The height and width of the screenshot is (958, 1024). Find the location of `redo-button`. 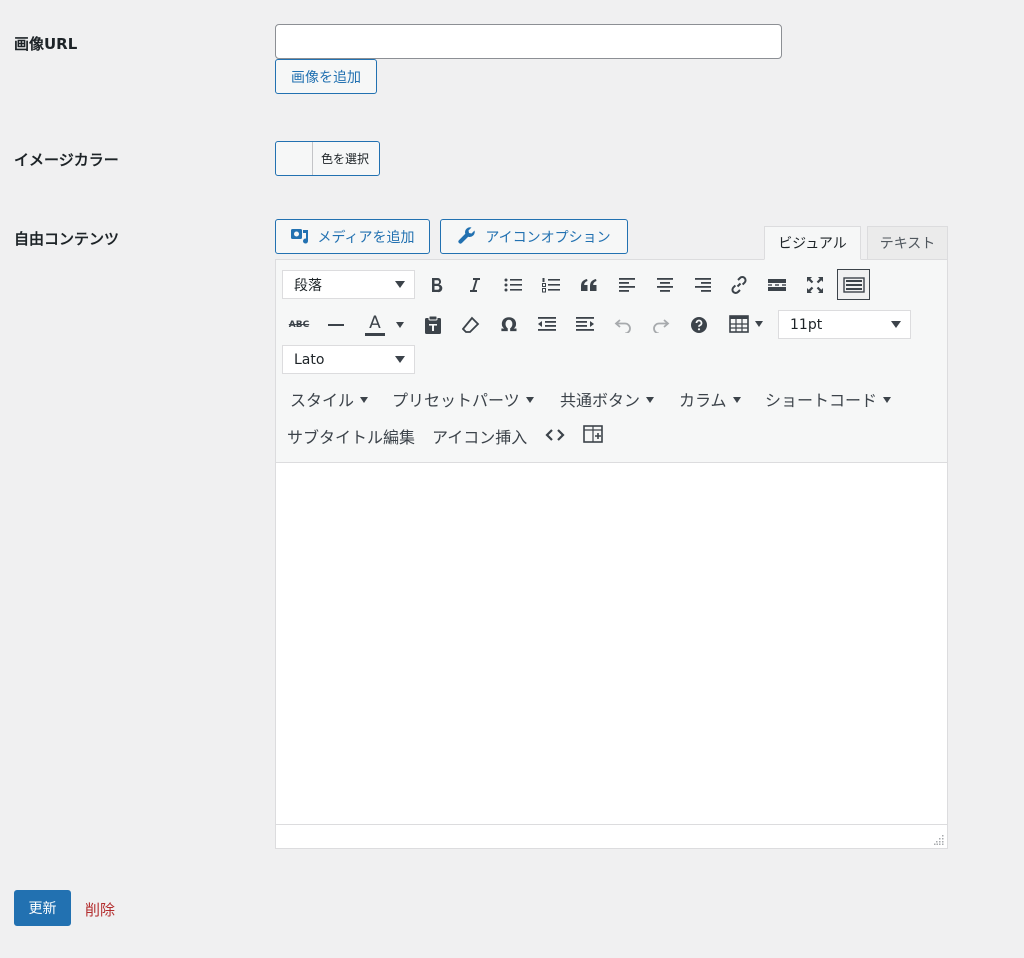

redo-button is located at coordinates (661, 325).